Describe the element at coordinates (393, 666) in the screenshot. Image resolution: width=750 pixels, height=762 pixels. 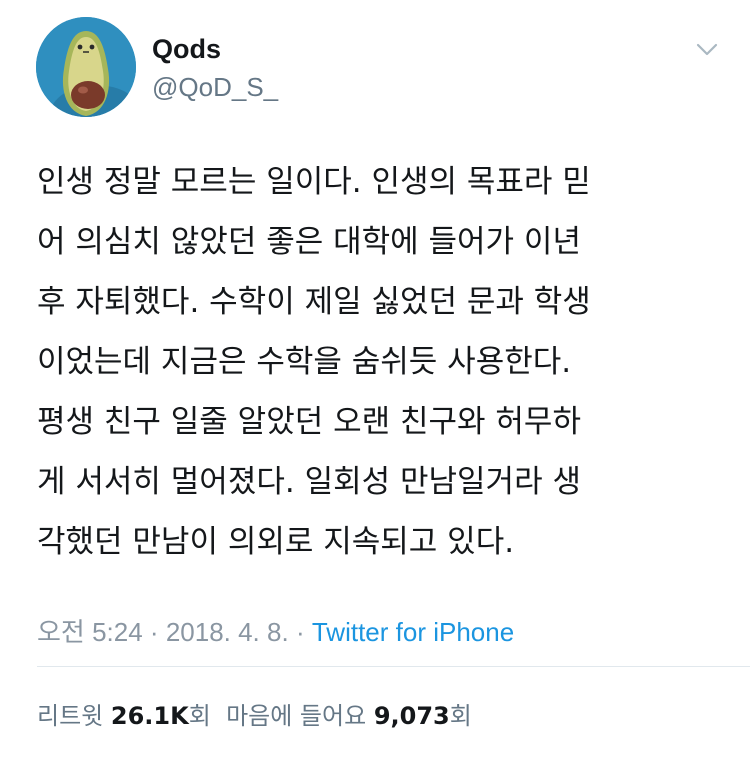
I see `divider` at that location.